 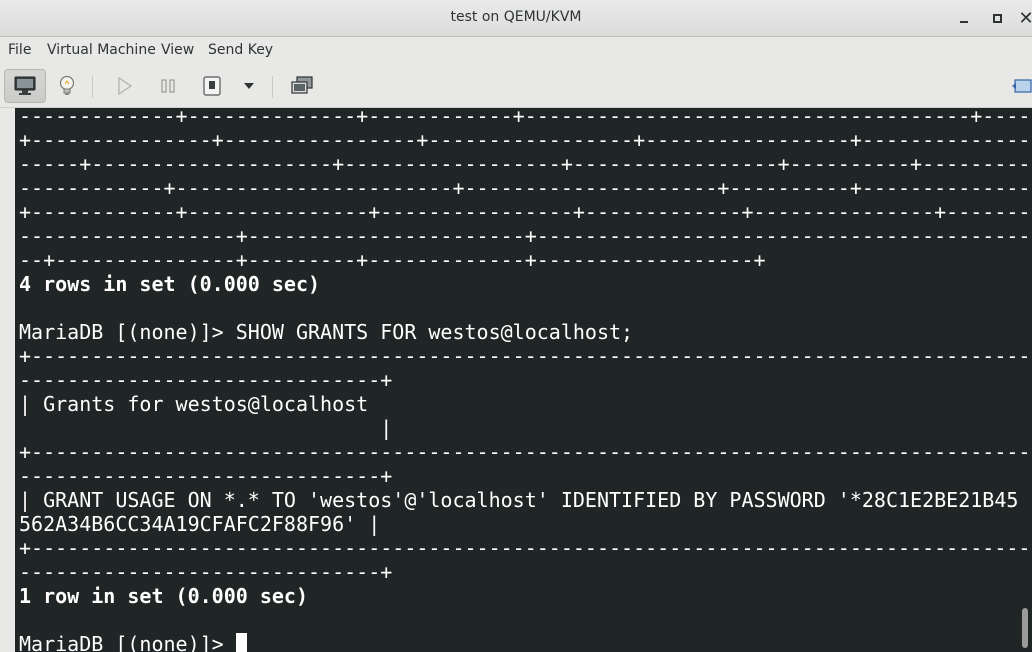 What do you see at coordinates (964, 18) in the screenshot?
I see `minimize-button` at bounding box center [964, 18].